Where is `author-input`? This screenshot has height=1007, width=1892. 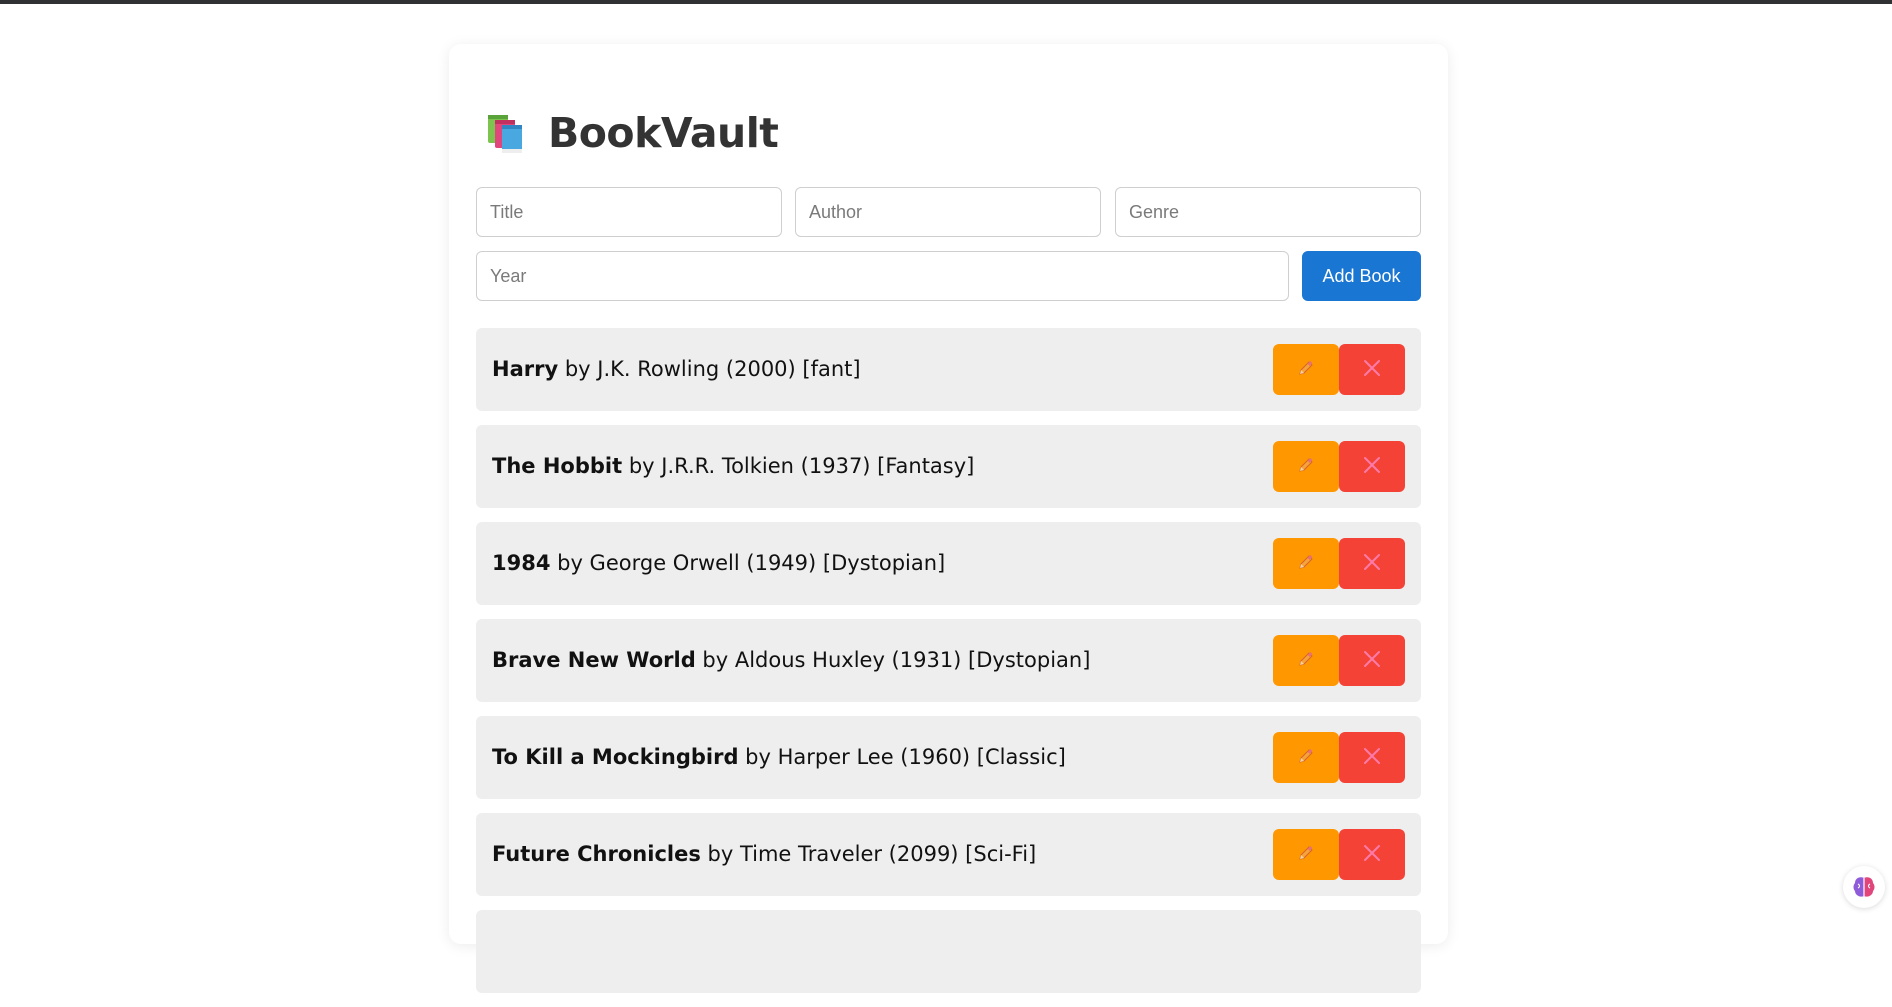
author-input is located at coordinates (948, 212).